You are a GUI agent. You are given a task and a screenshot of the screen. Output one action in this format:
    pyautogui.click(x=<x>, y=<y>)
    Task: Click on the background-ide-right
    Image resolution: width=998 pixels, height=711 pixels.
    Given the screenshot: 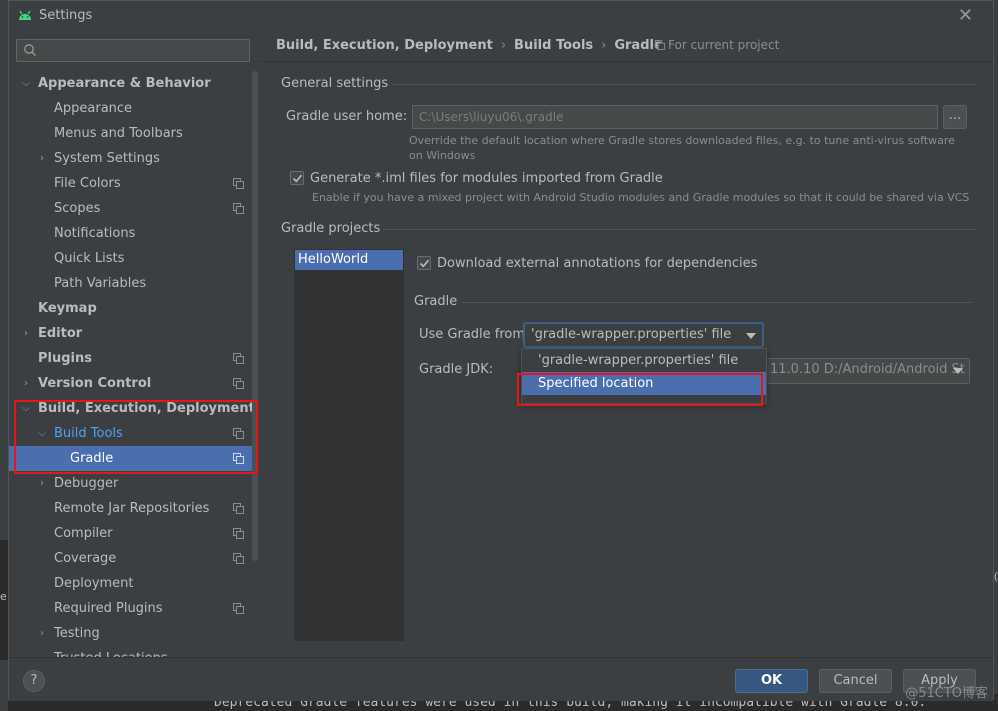 What is the action you would take?
    pyautogui.click(x=996, y=355)
    